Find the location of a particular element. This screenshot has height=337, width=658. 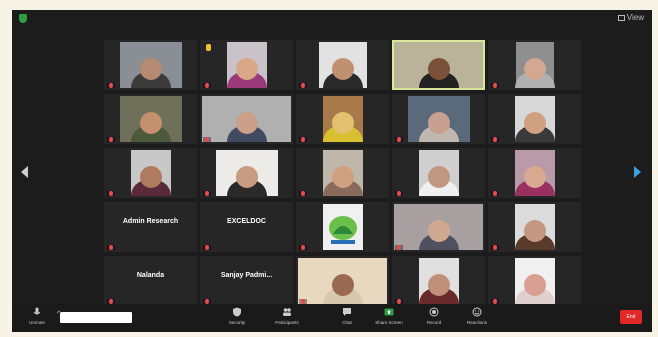

participants-button: Participants is located at coordinates (287, 316).